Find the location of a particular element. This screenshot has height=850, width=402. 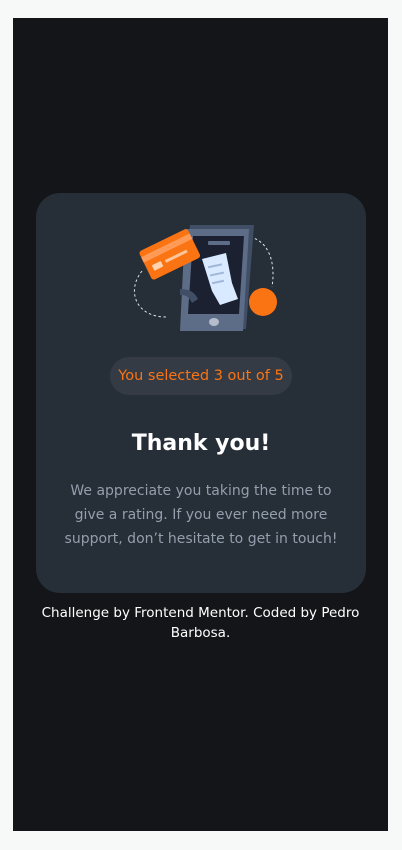

selection-badge: You selected 3 out of 5 is located at coordinates (201, 376).